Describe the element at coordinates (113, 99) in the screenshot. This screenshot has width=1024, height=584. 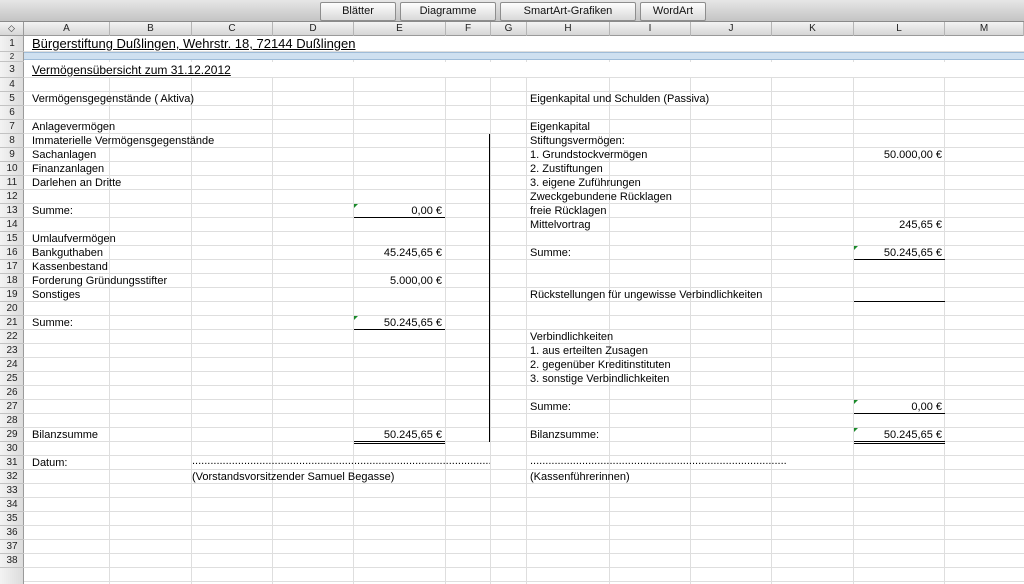
I see `cell-aktiva-header: Vermögensgegenstände ( Aktiva)` at that location.